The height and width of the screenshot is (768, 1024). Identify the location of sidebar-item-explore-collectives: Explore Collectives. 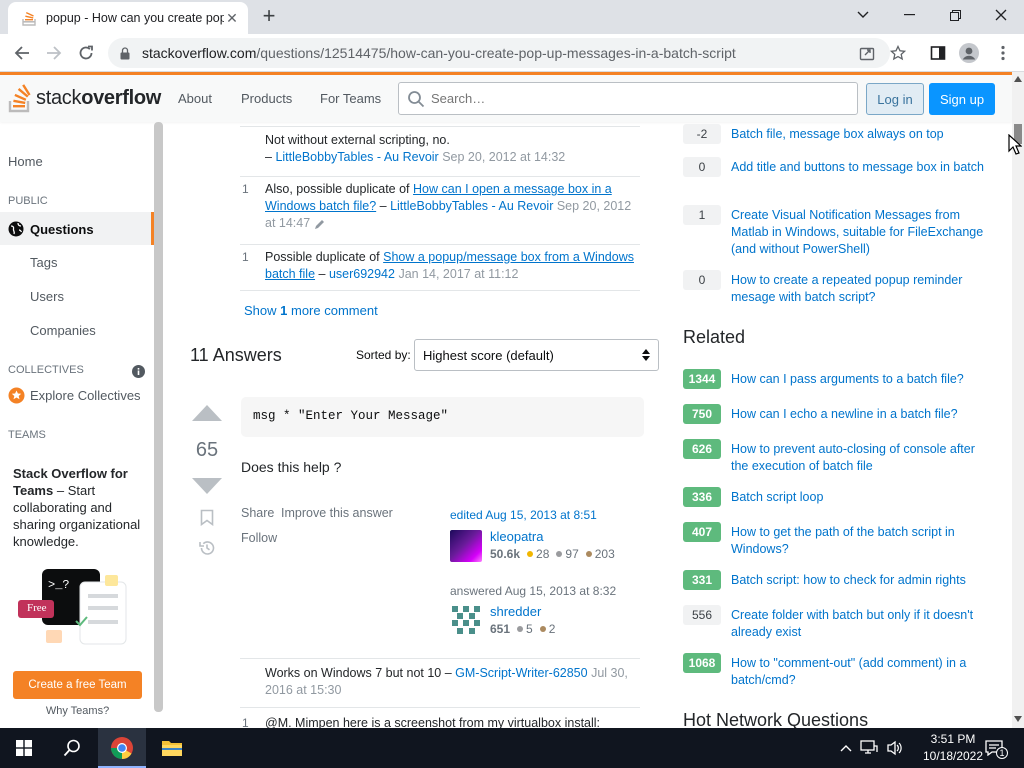
(74, 395).